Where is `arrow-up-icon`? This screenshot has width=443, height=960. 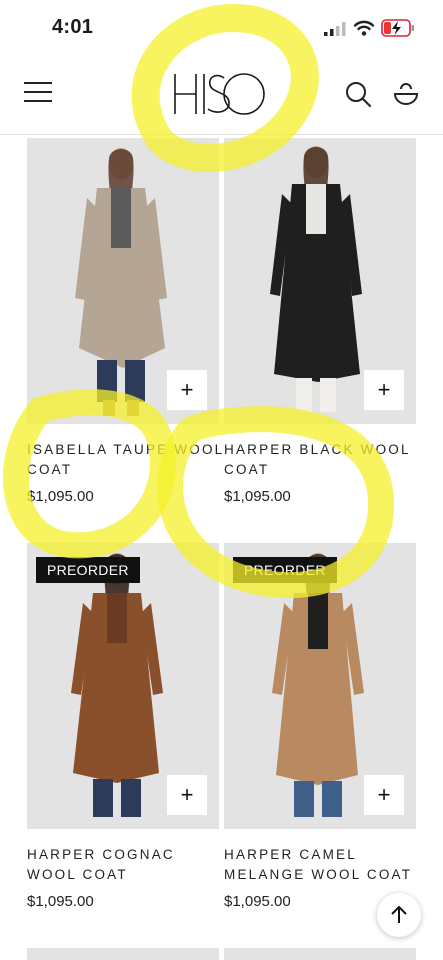 arrow-up-icon is located at coordinates (399, 914).